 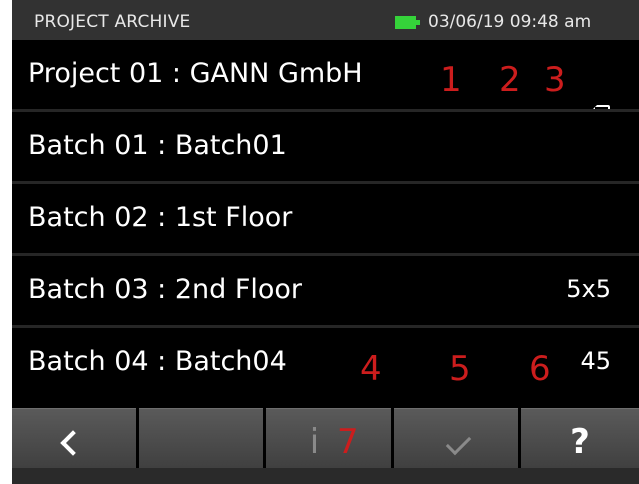 I want to click on checkmark-icon, so click(x=458, y=442).